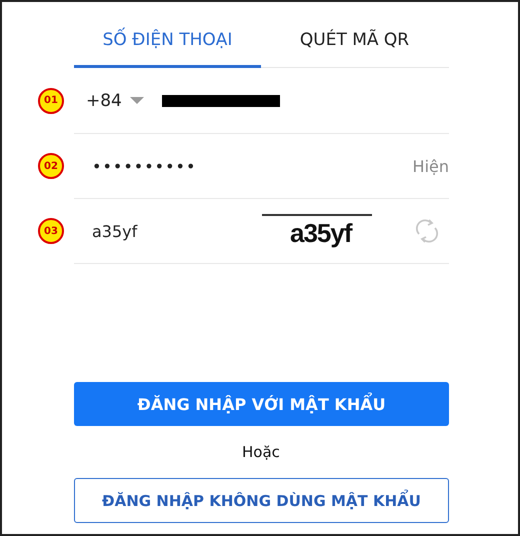 Image resolution: width=520 pixels, height=536 pixels. What do you see at coordinates (427, 231) in the screenshot?
I see `refresh-icon` at bounding box center [427, 231].